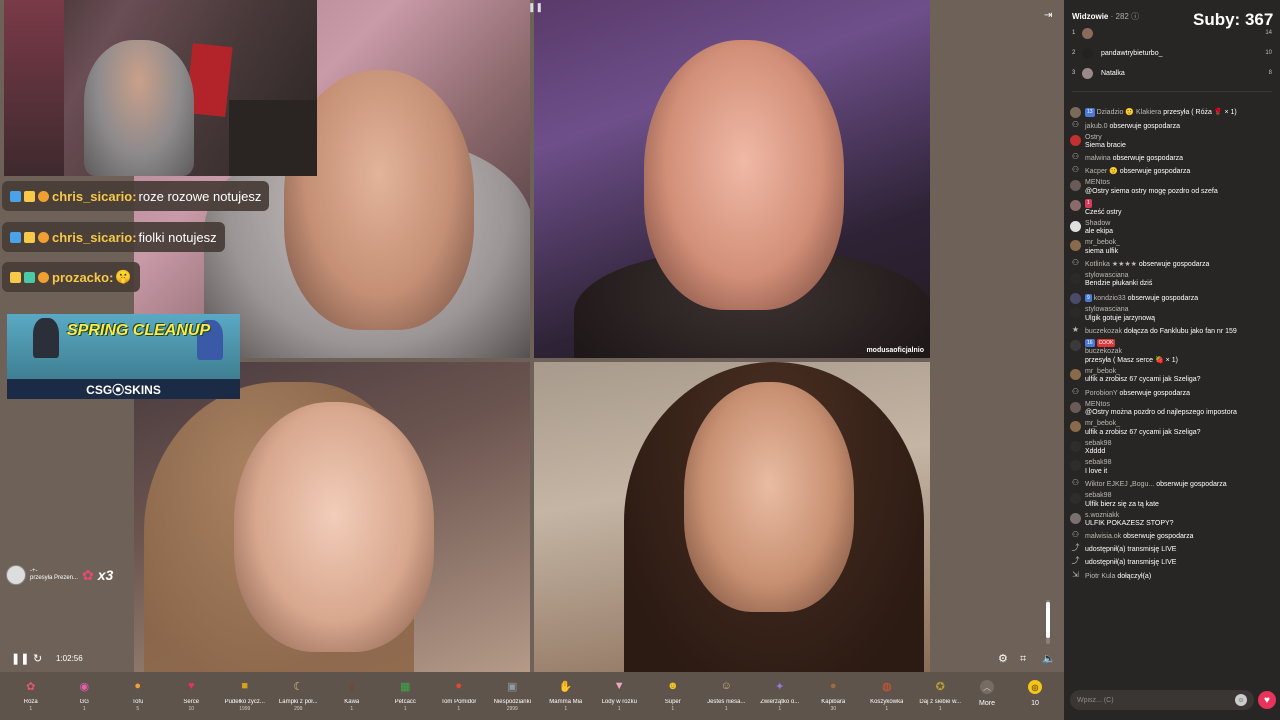 This screenshot has width=1280, height=720. Describe the element at coordinates (1035, 689) in the screenshot. I see `coin-balance-button: ◎ 10` at that location.